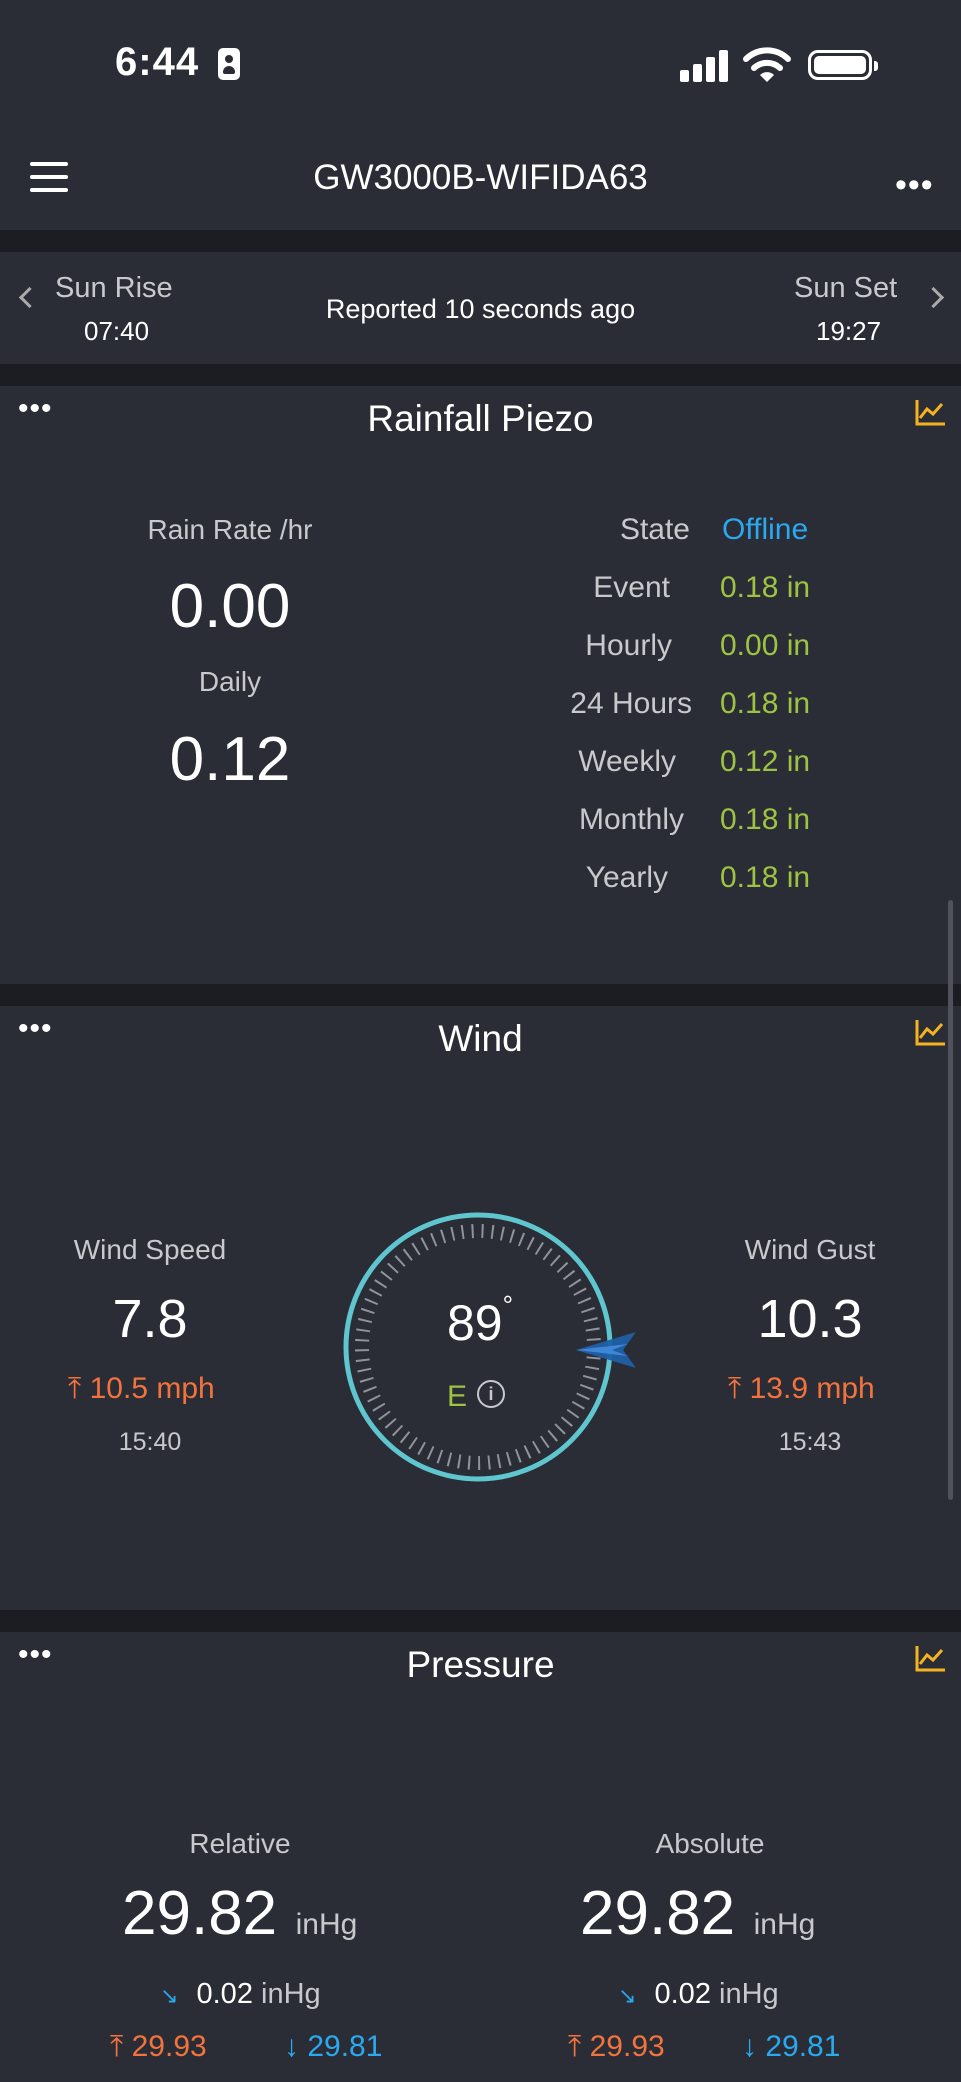  Describe the element at coordinates (810, 1319) in the screenshot. I see `wind-gust-value: 10.3` at that location.